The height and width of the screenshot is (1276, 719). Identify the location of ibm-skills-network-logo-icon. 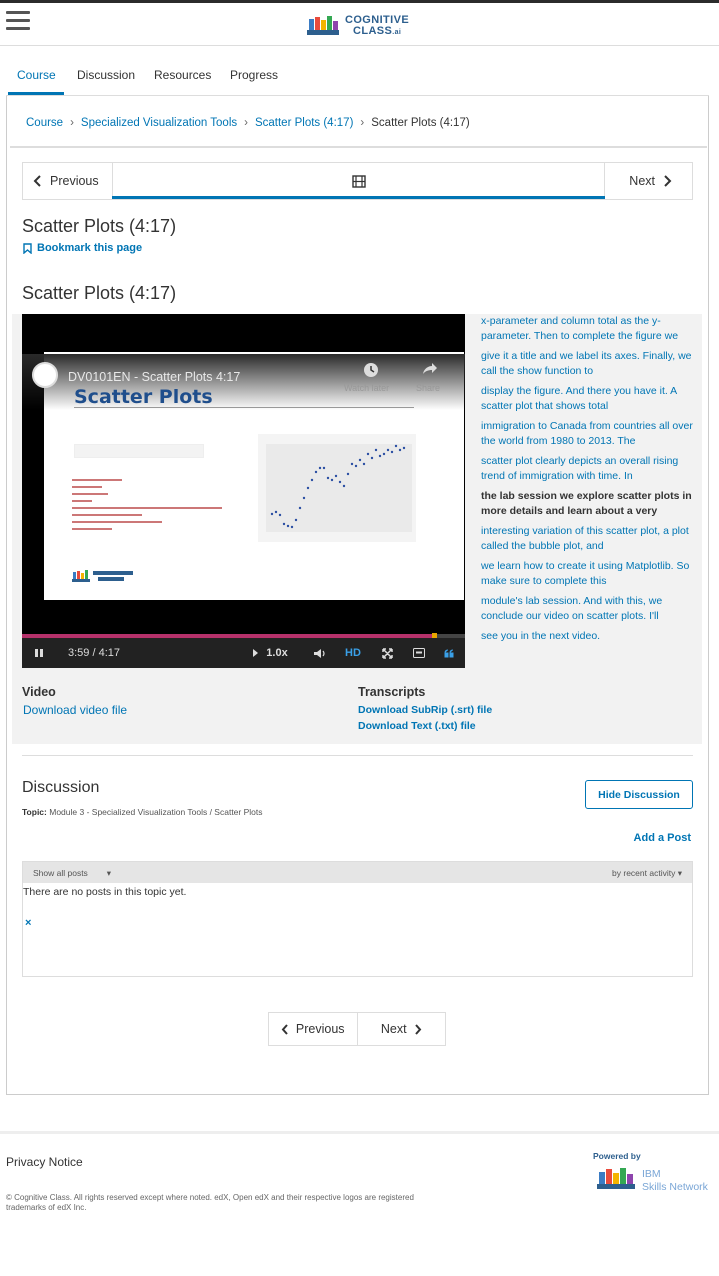
(616, 1179).